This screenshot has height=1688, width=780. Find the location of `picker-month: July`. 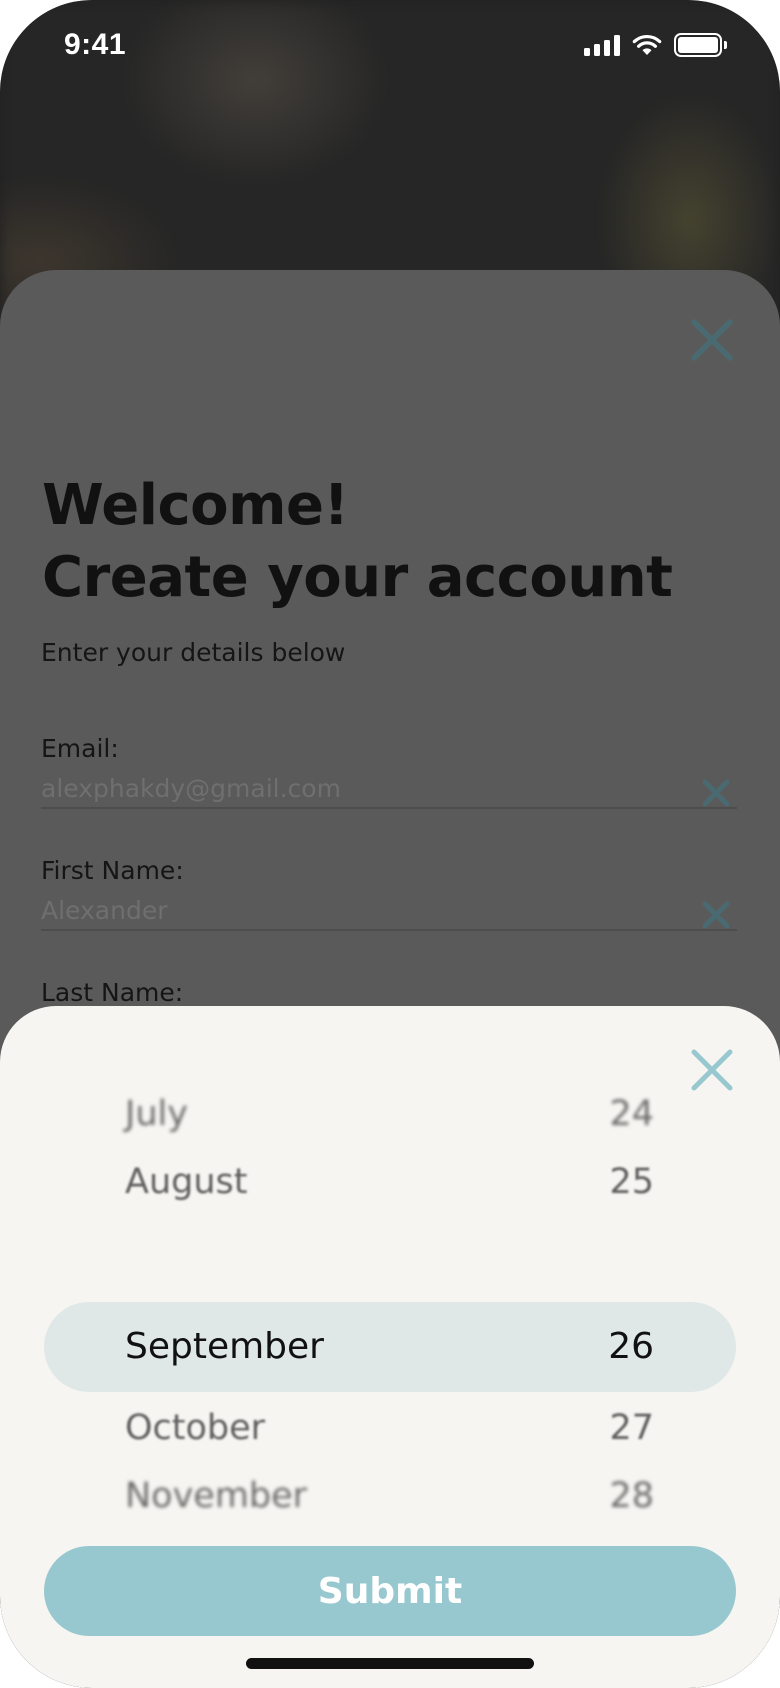

picker-month: July is located at coordinates (156, 1114).